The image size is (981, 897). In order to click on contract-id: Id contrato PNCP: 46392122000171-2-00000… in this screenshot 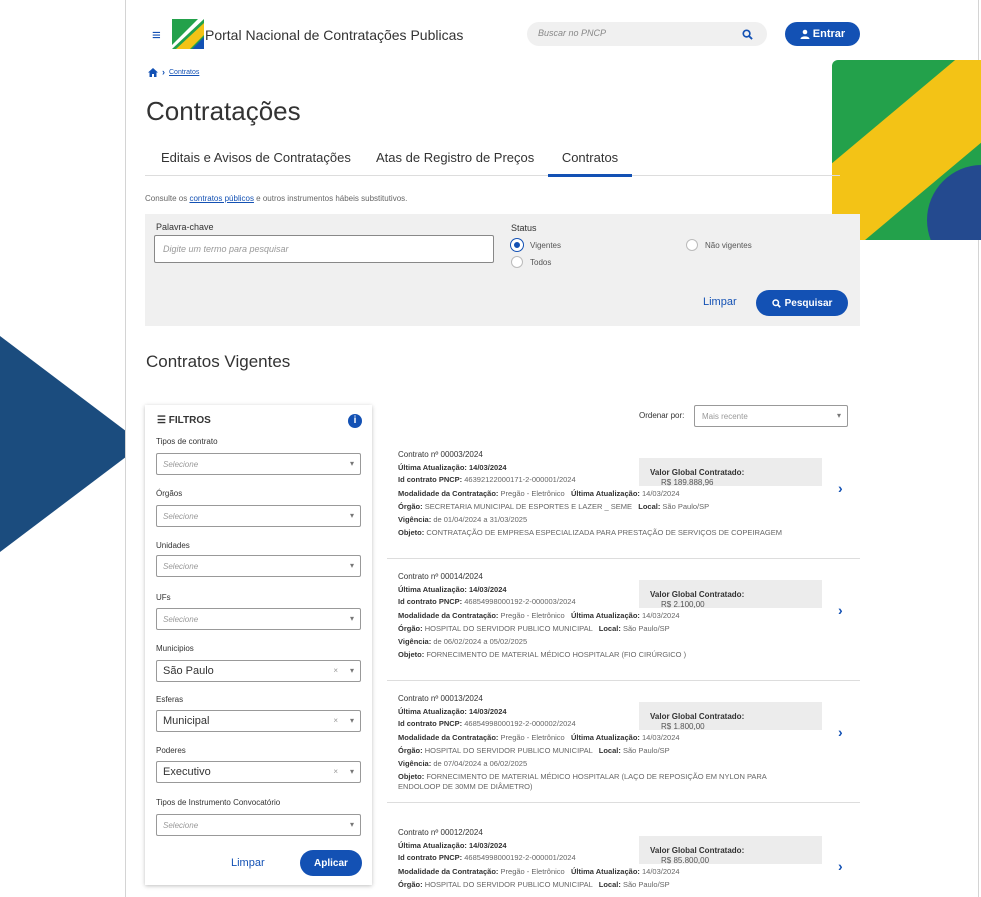, I will do `click(487, 479)`.